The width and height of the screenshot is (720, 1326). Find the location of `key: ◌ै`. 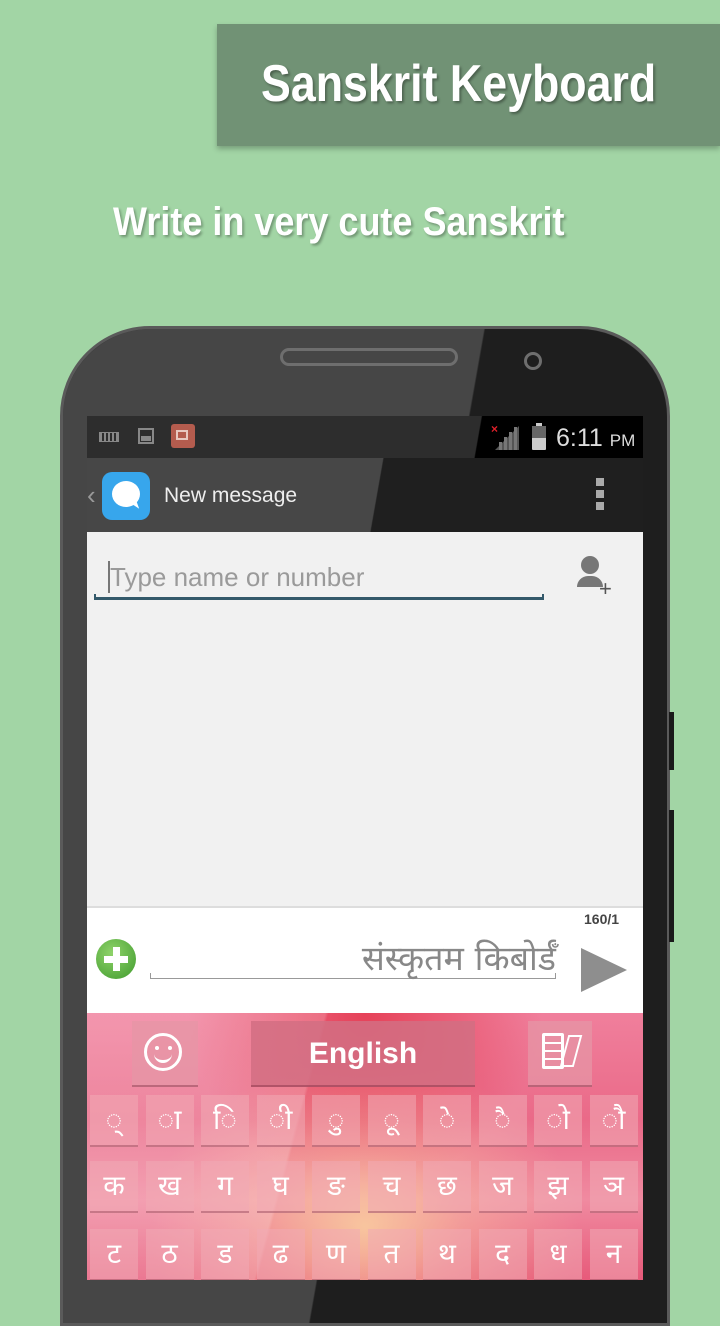

key: ◌ै is located at coordinates (502, 1121).